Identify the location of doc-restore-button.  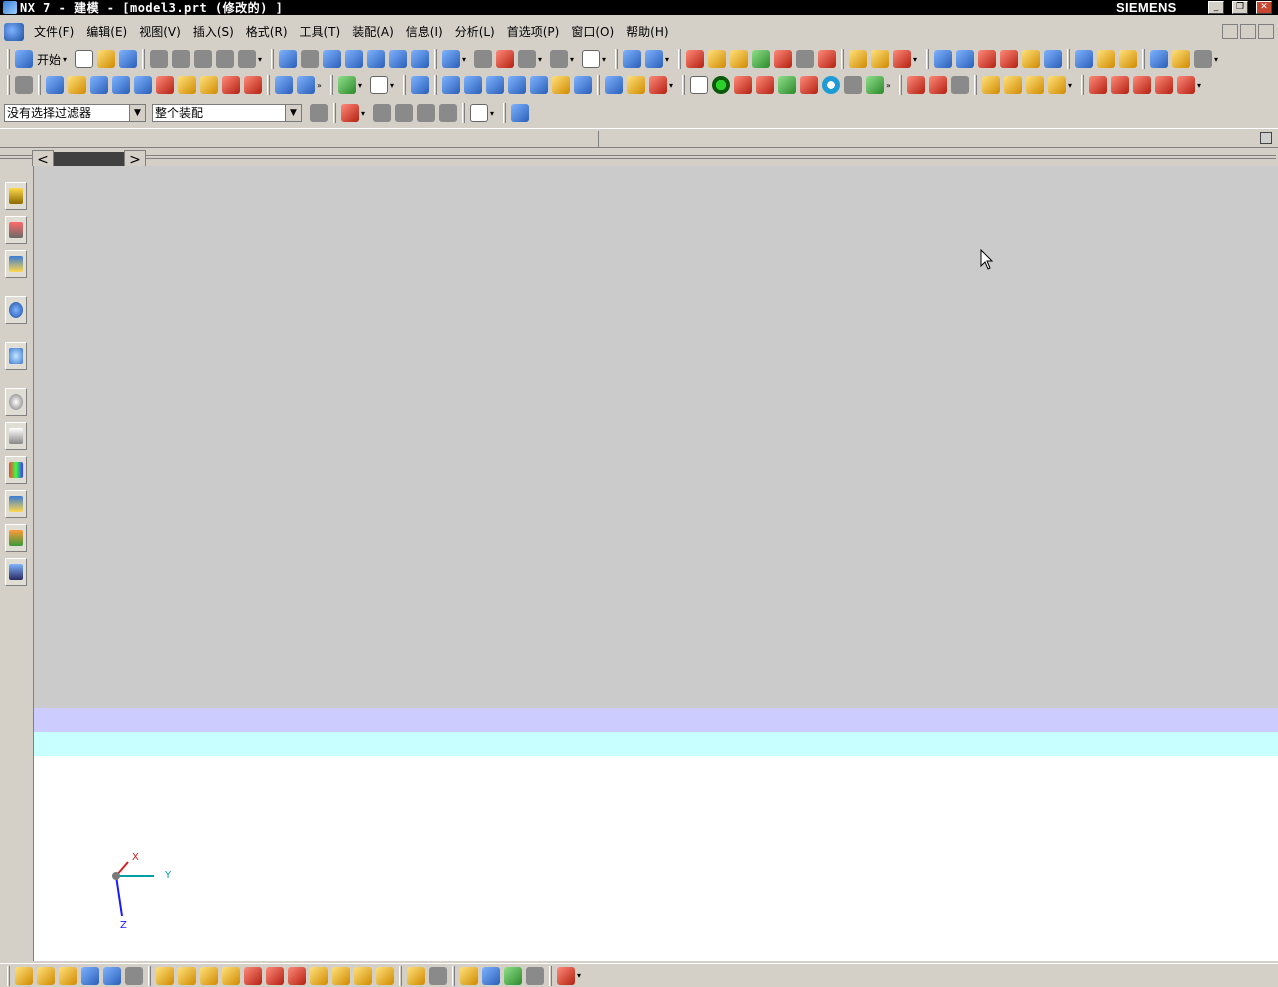
(1248, 31).